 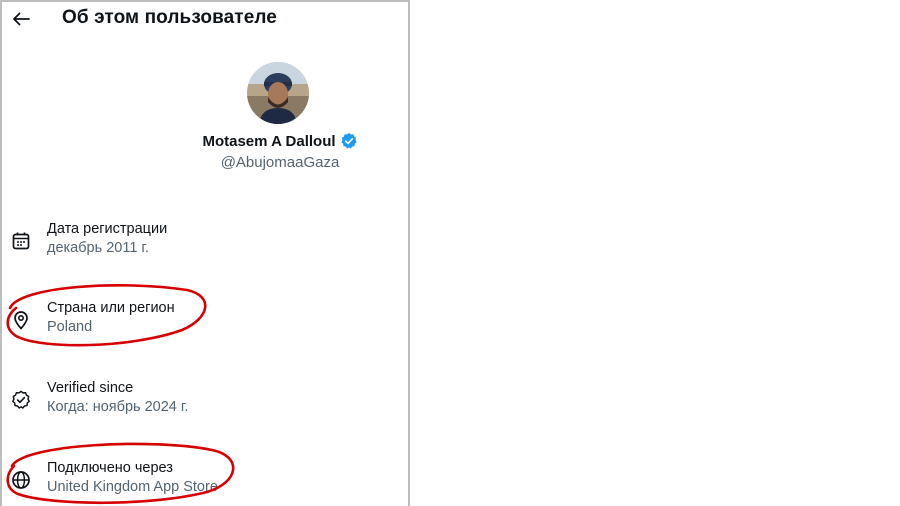 I want to click on verified-check-icon, so click(x=21, y=400).